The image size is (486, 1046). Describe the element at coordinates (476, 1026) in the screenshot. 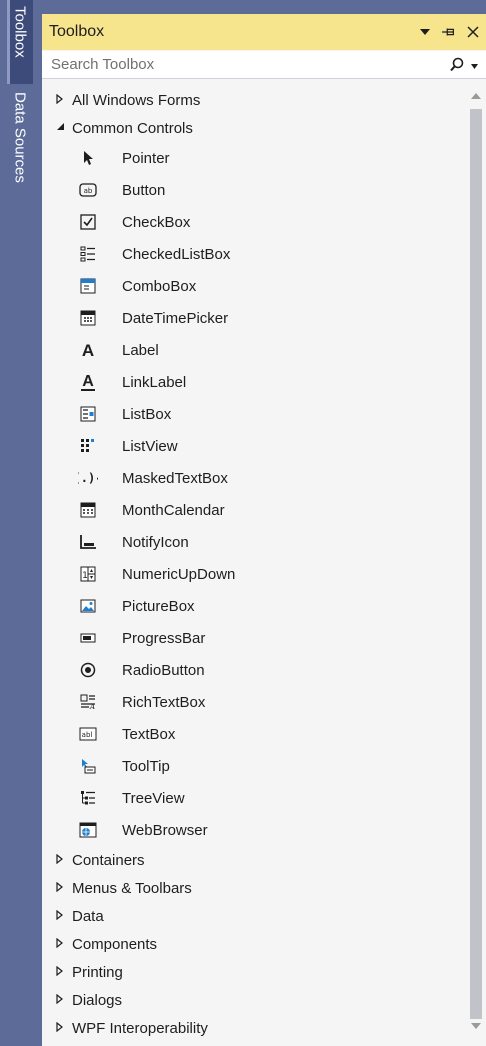

I see `scroll-down-arrow-icon` at that location.